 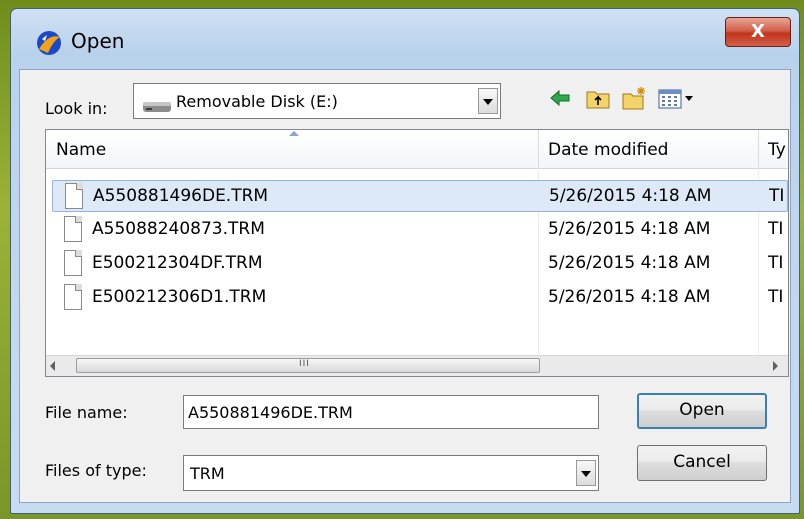 What do you see at coordinates (420, 230) in the screenshot?
I see `file-row: A55088240873.TRM 5/26/2015 4:18 AM TI` at bounding box center [420, 230].